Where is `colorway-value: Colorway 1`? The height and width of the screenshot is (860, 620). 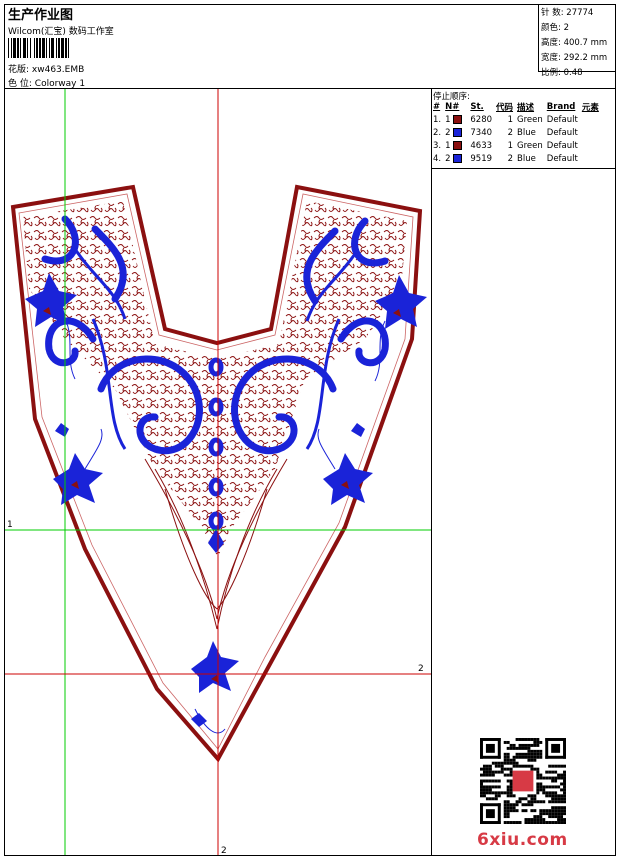
colorway-value: Colorway 1 is located at coordinates (60, 84).